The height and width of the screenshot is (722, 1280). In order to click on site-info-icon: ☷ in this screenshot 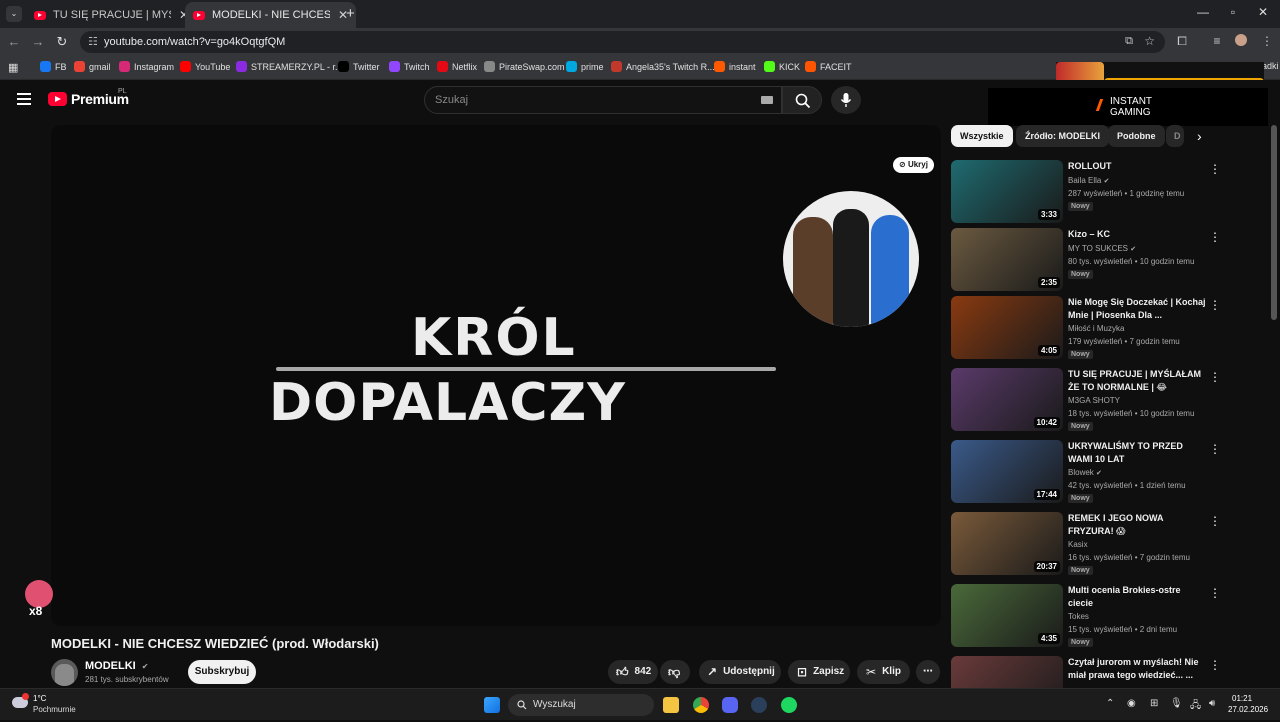, I will do `click(93, 41)`.